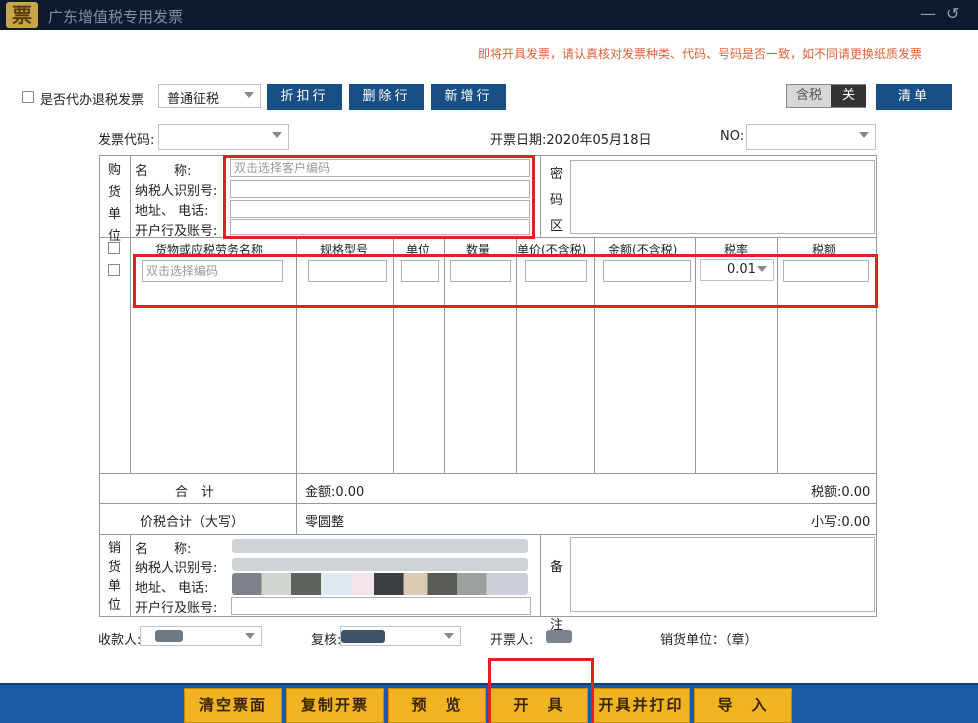 This screenshot has height=723, width=978. What do you see at coordinates (195, 492) in the screenshot?
I see `sum-label: 合 计` at bounding box center [195, 492].